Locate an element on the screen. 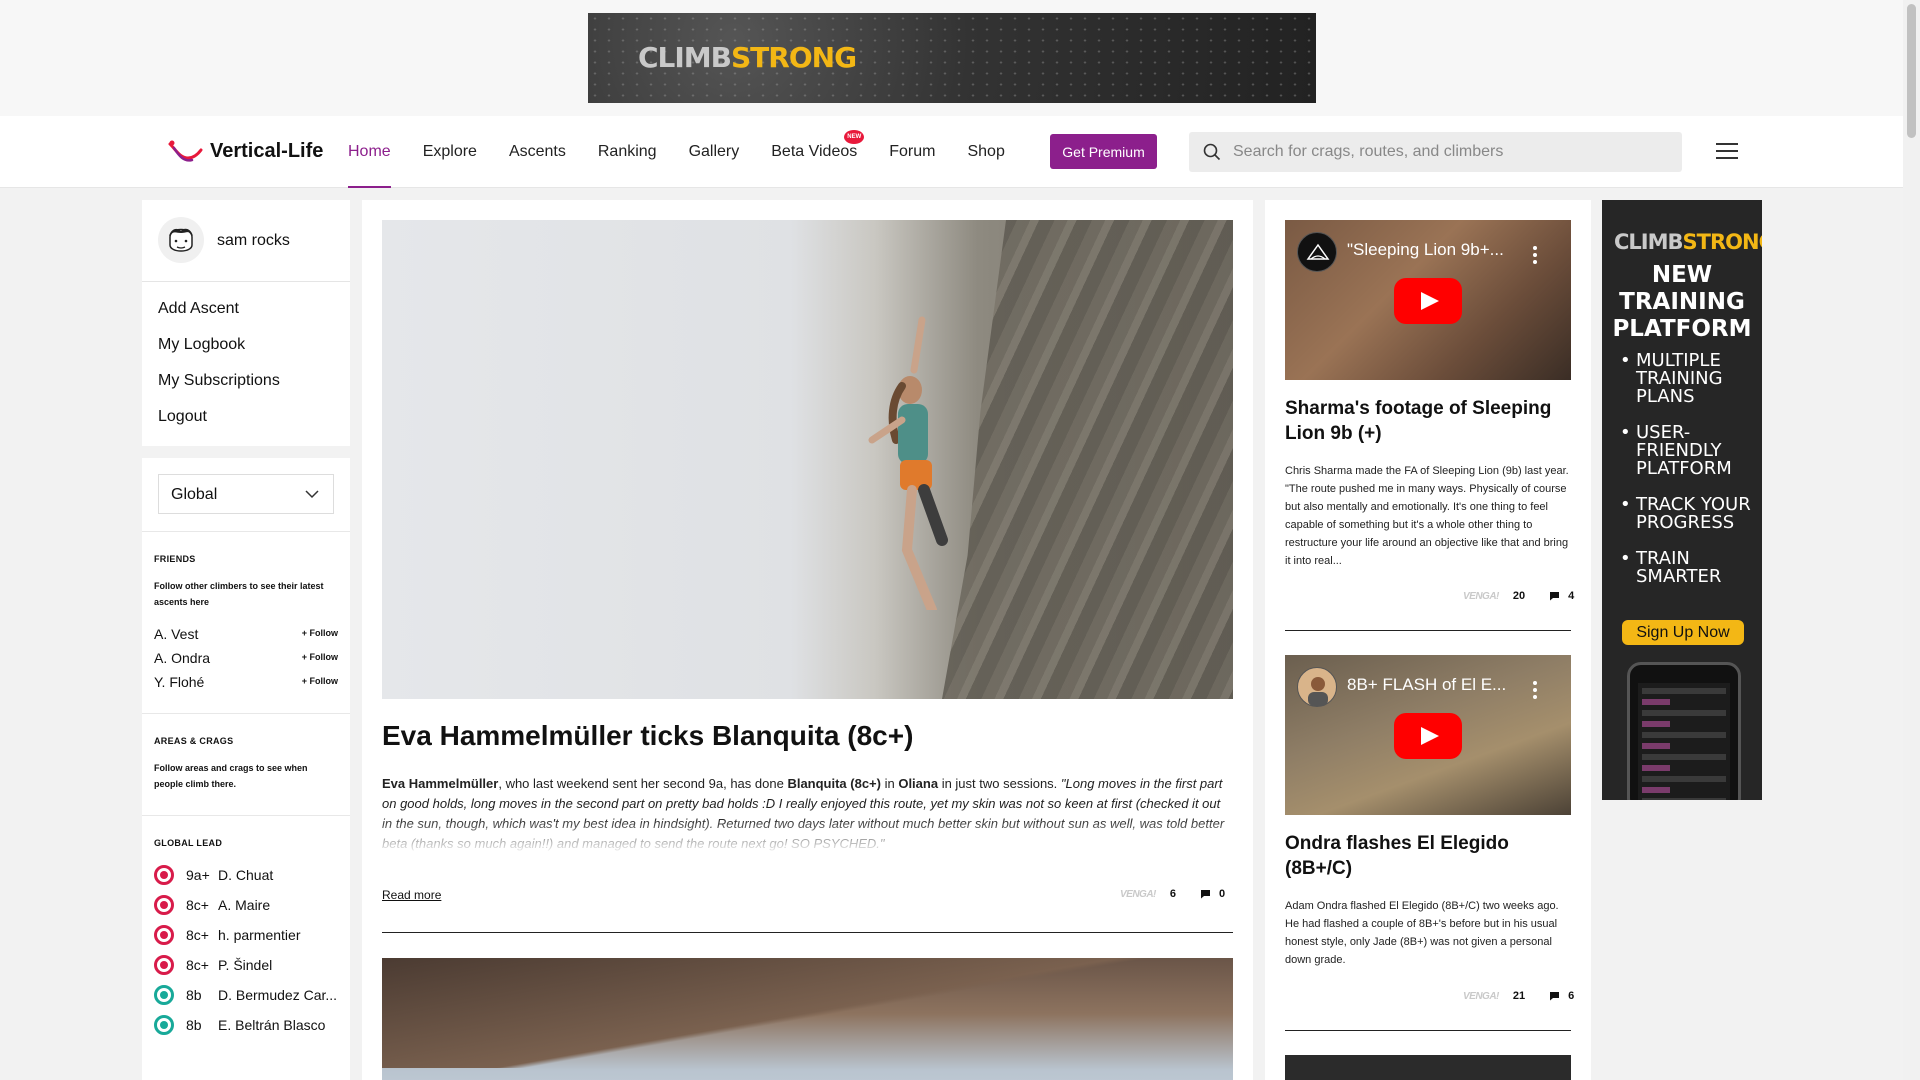  ad-signup-button: Sign Up Now is located at coordinates (1683, 632).